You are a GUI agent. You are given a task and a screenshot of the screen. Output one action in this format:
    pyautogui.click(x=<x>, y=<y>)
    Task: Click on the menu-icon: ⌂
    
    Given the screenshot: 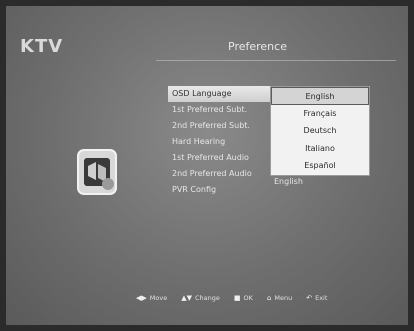 What is the action you would take?
    pyautogui.click(x=269, y=298)
    